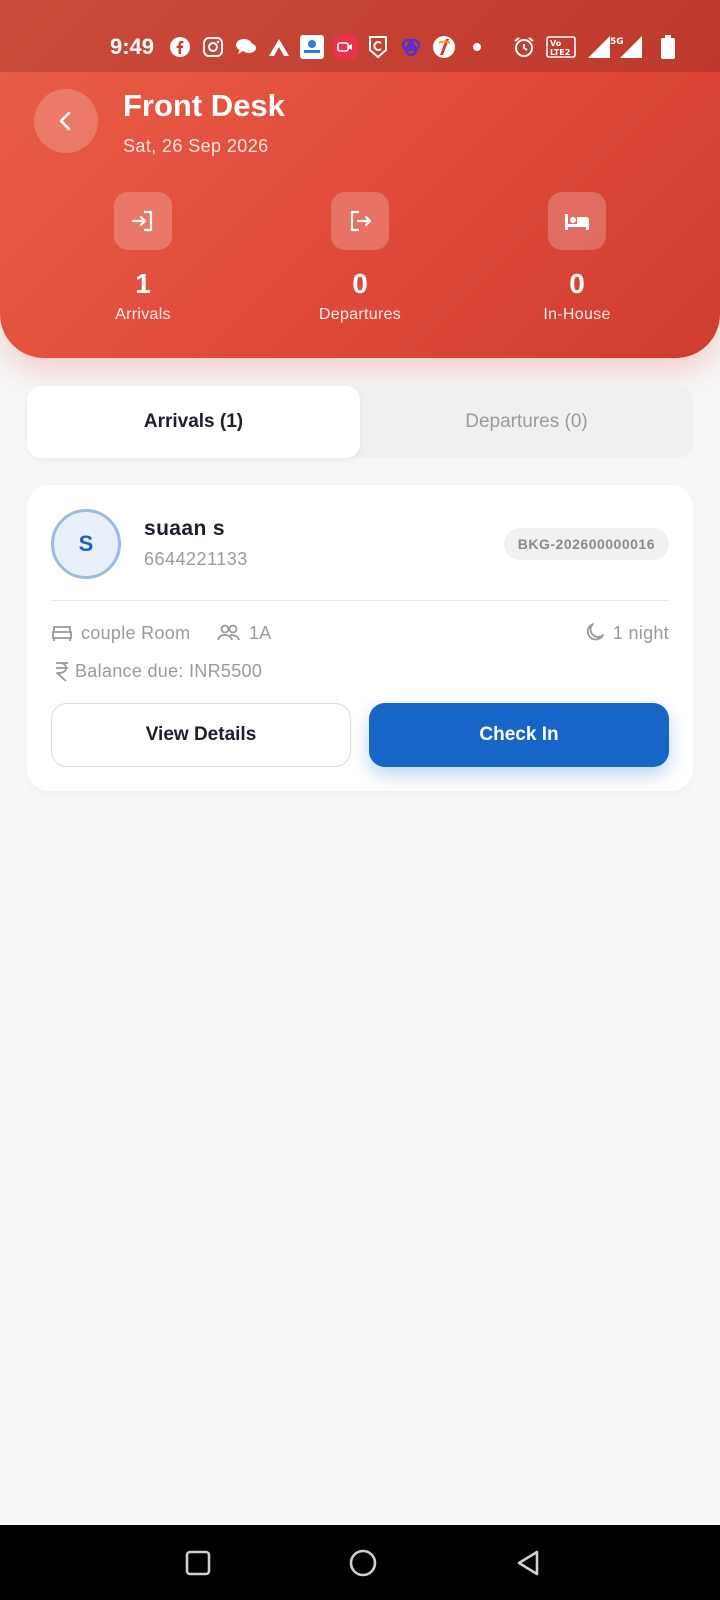 The height and width of the screenshot is (1600, 720). What do you see at coordinates (196, 559) in the screenshot?
I see `guest-phone: 6644221133` at bounding box center [196, 559].